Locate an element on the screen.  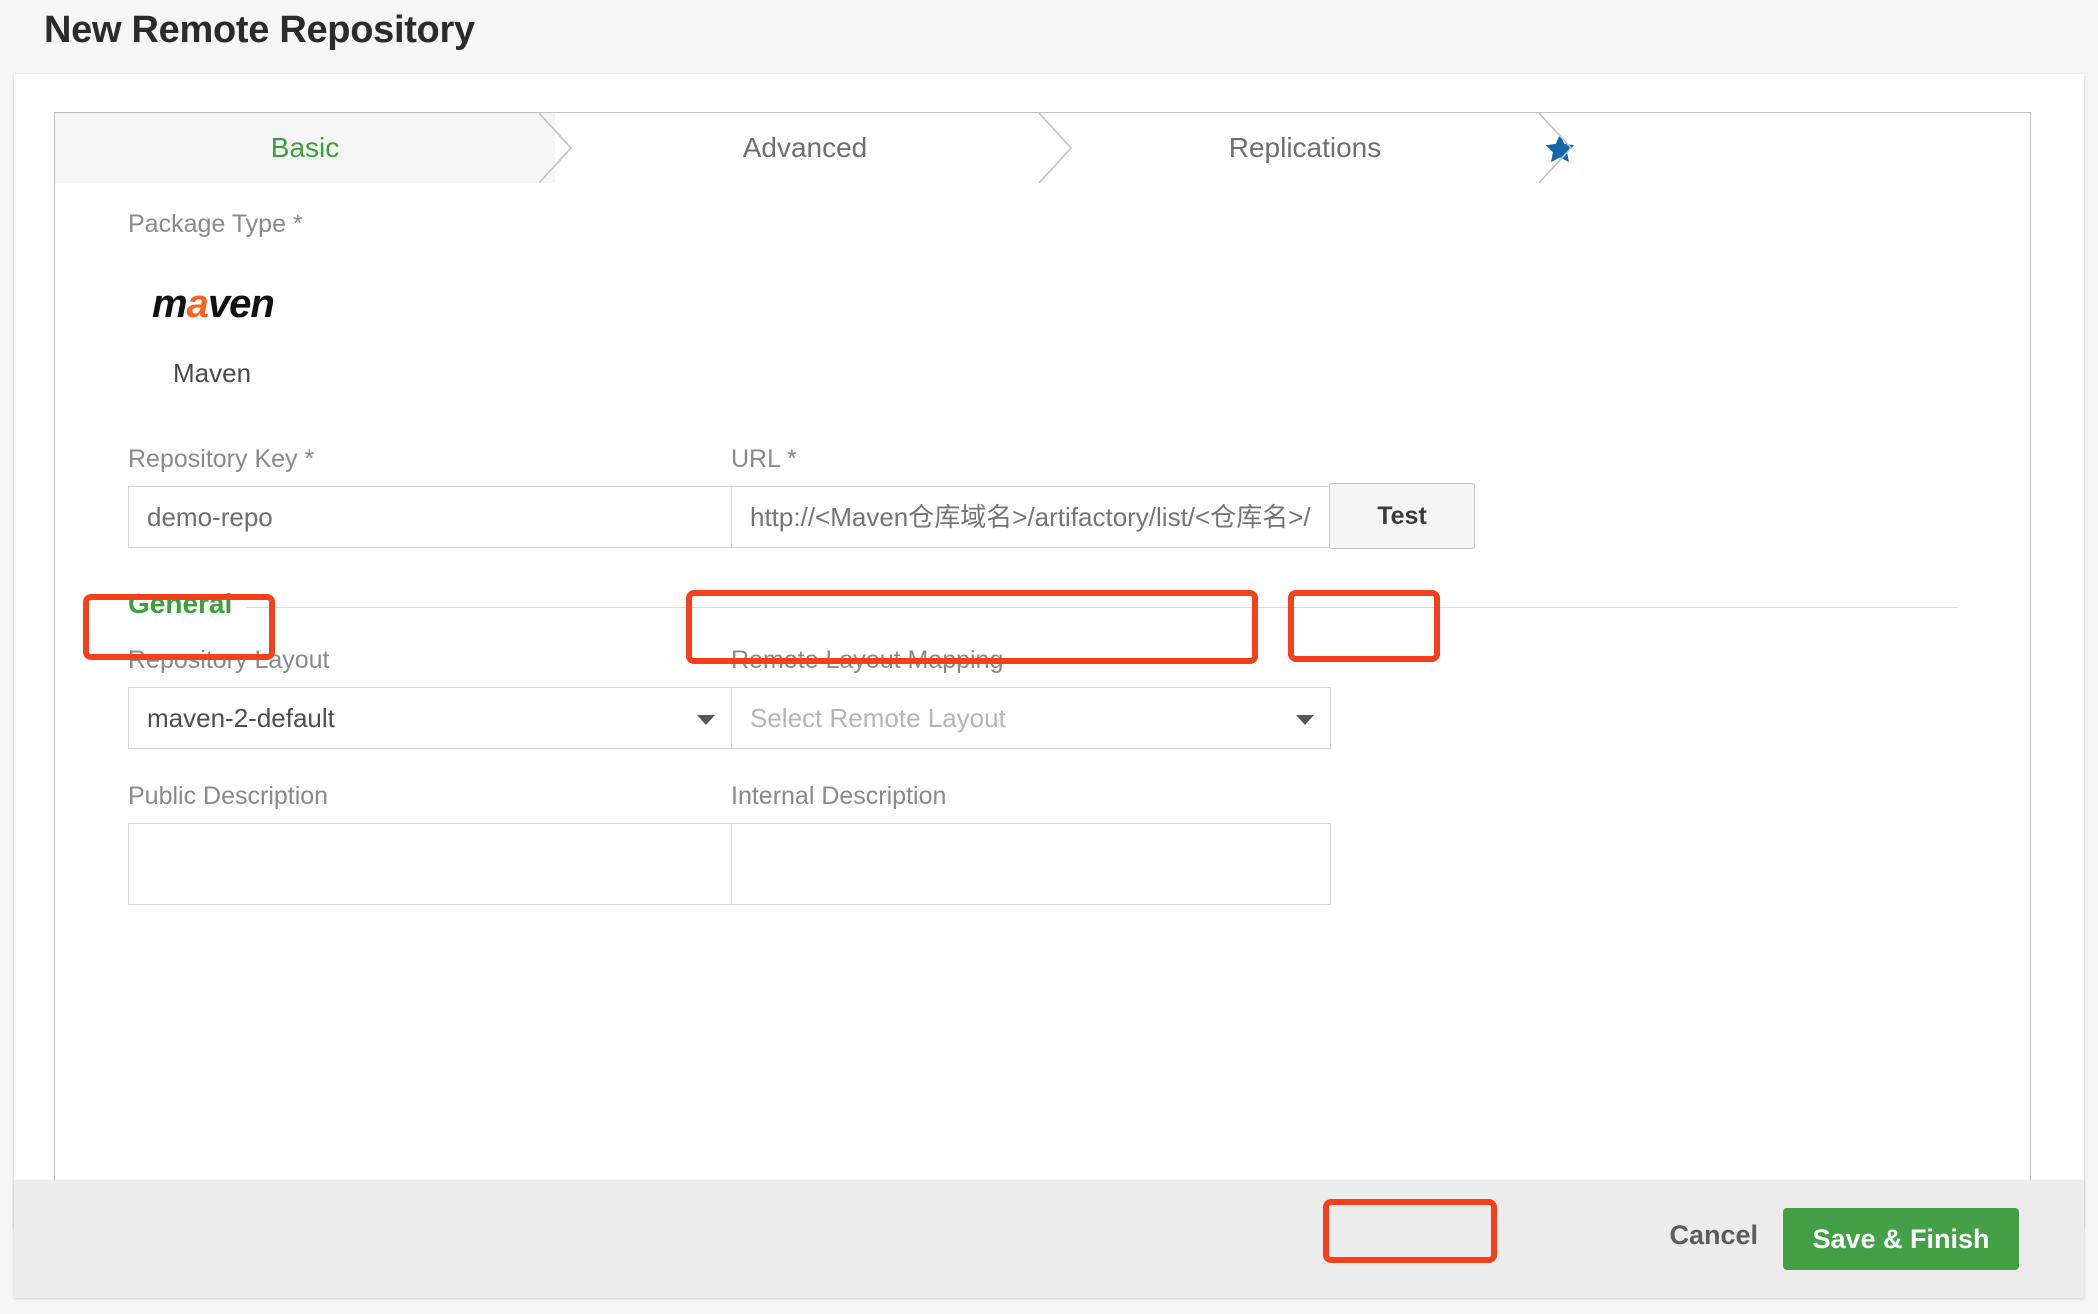
save-and-finish-button: Save & Finish is located at coordinates (1901, 1239).